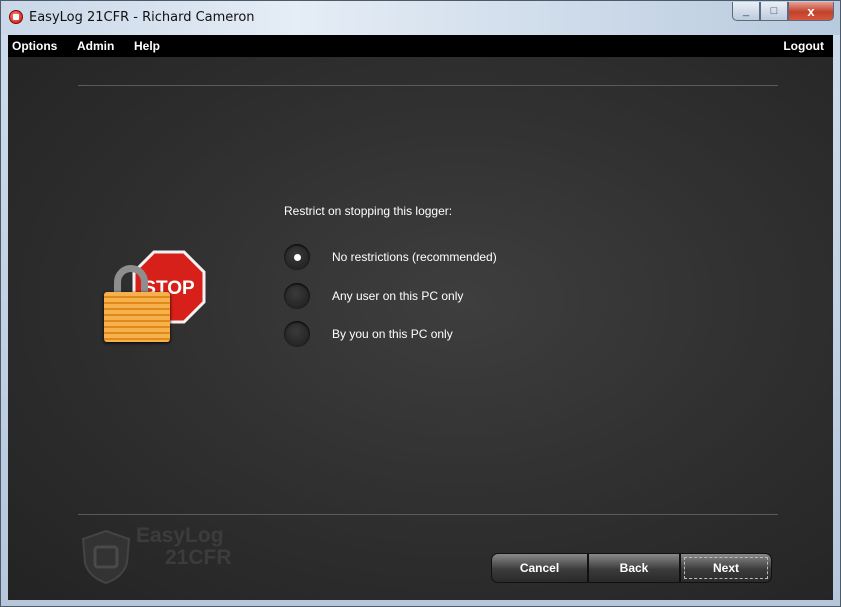  Describe the element at coordinates (803, 46) in the screenshot. I see `logout-menu: Logout` at that location.